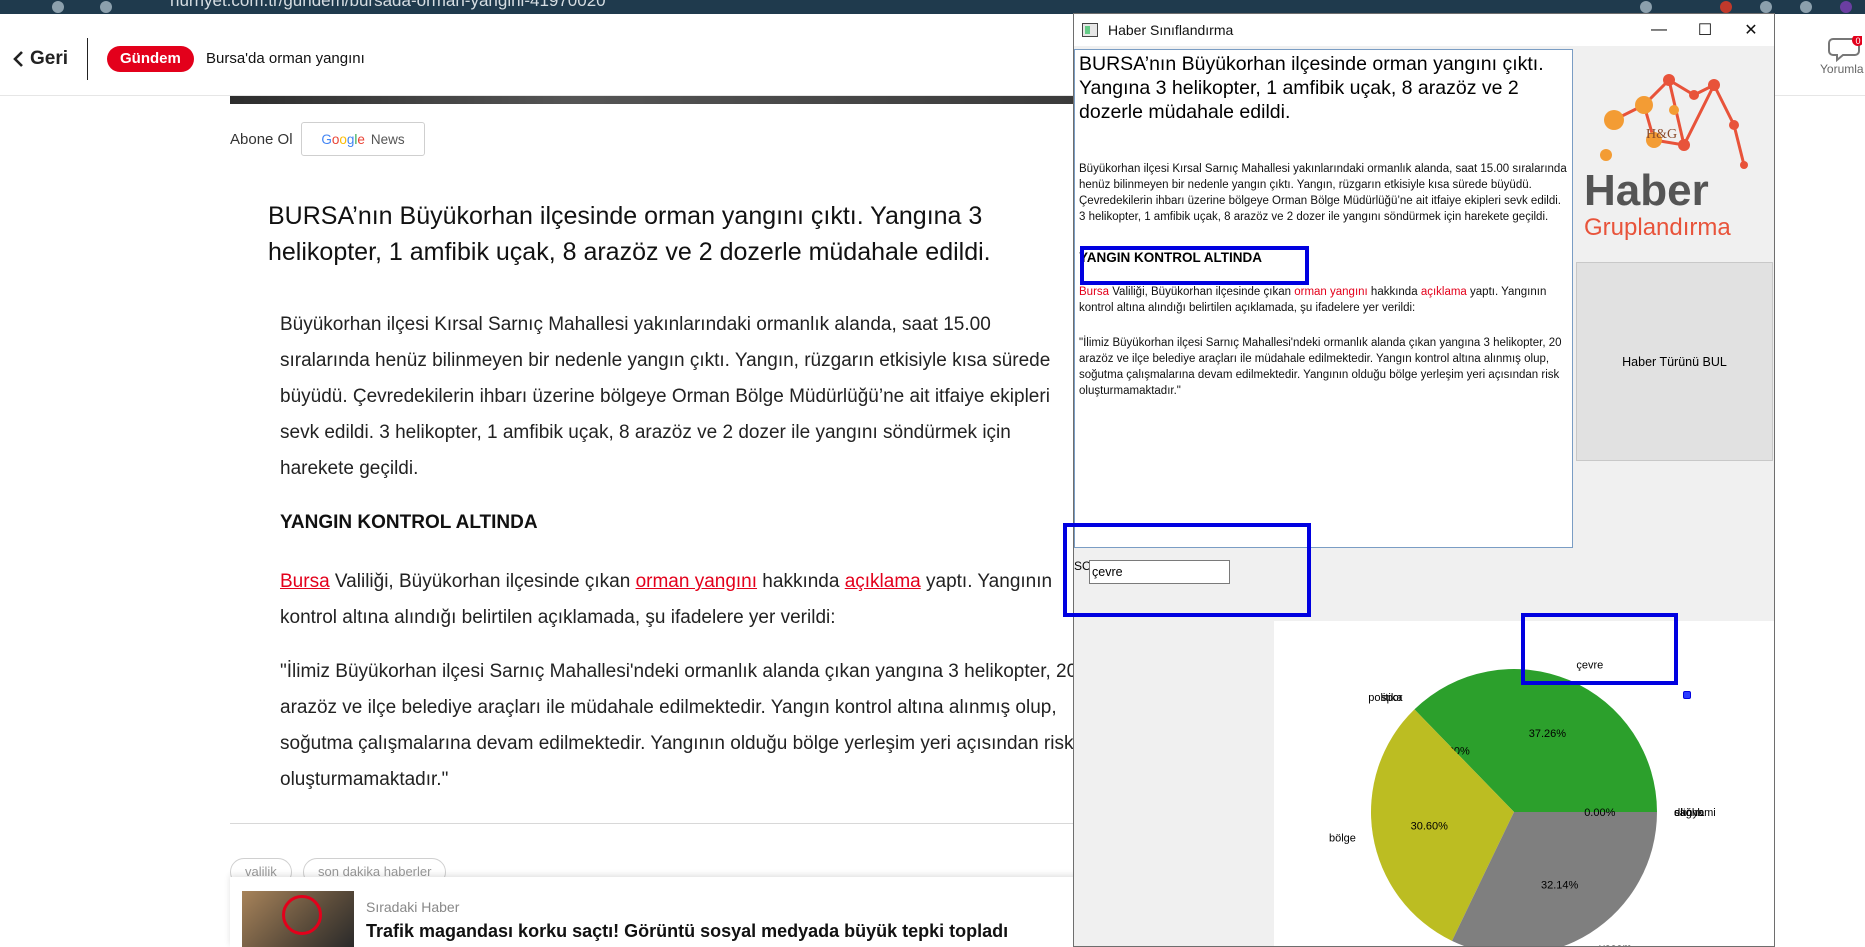 The height and width of the screenshot is (947, 1865). I want to click on app-window-icon, so click(1090, 30).